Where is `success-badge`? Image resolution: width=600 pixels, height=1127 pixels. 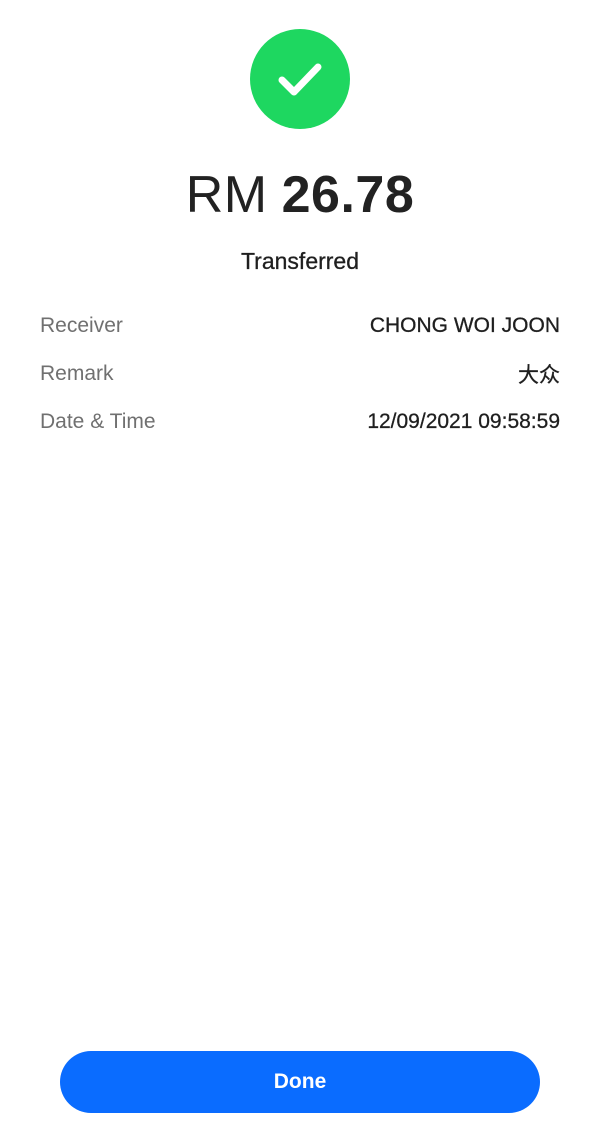 success-badge is located at coordinates (300, 79).